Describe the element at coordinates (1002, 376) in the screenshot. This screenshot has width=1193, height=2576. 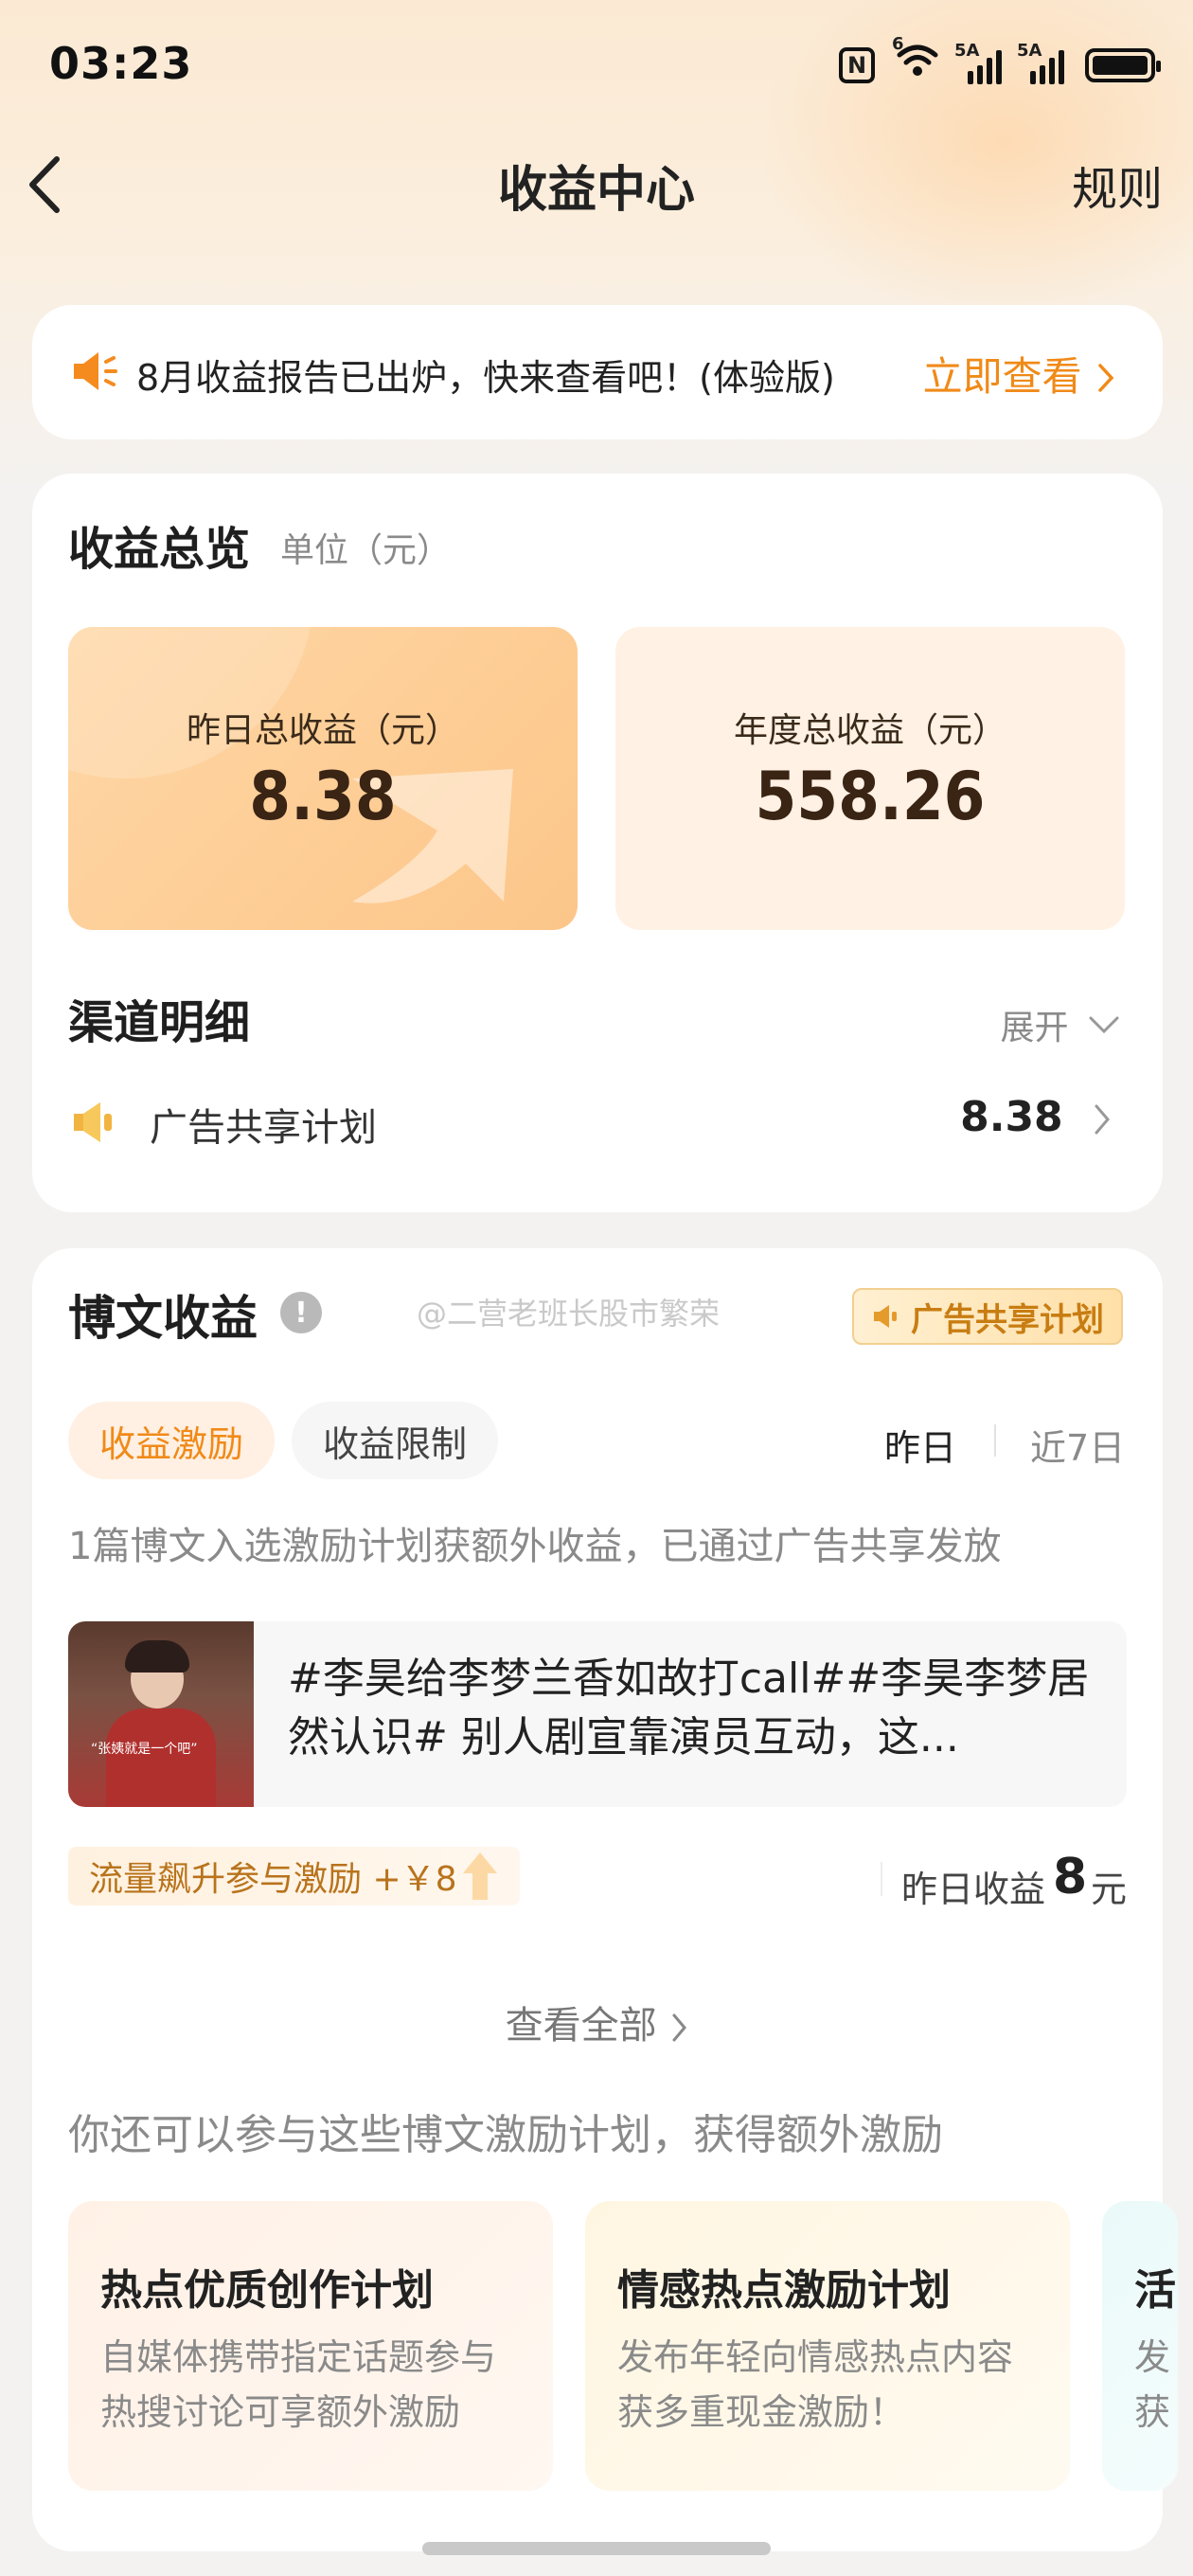
I see `view-now-label: 立即查看` at that location.